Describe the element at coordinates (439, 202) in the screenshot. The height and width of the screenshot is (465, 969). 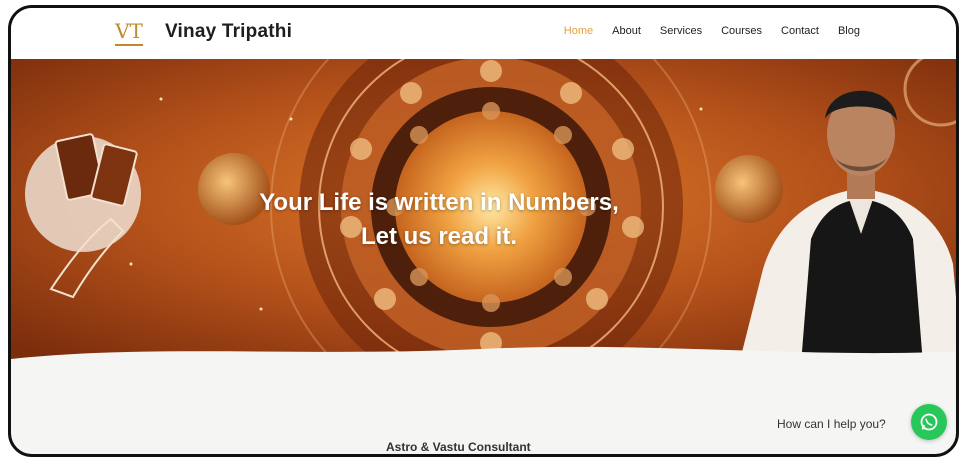
I see `hero-line-1: Your Life is written in Numbers,` at that location.